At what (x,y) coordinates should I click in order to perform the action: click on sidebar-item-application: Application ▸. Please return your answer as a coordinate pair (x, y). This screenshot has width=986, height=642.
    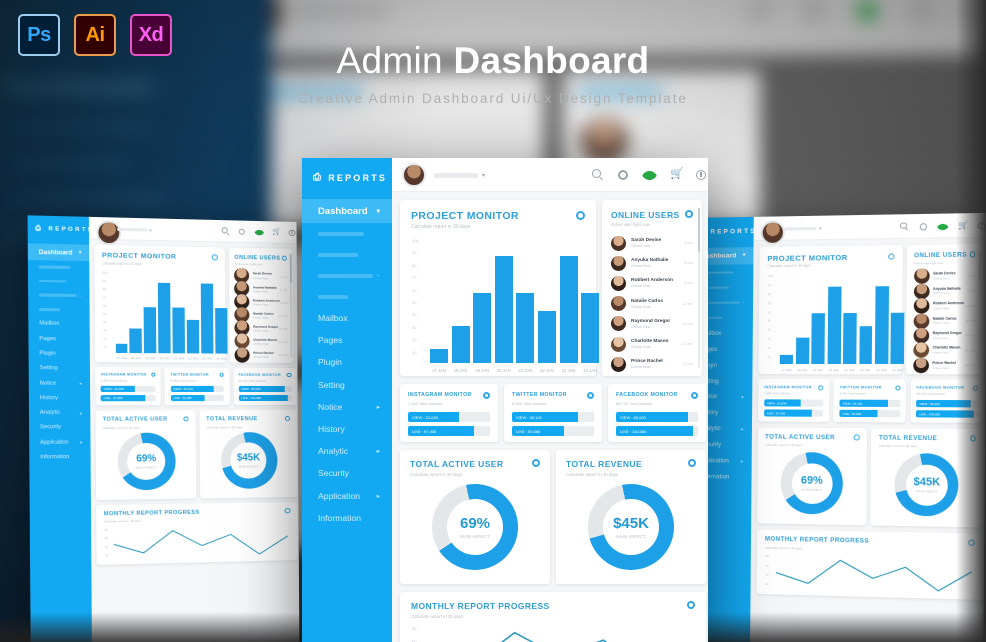
    Looking at the image, I should click on (59, 442).